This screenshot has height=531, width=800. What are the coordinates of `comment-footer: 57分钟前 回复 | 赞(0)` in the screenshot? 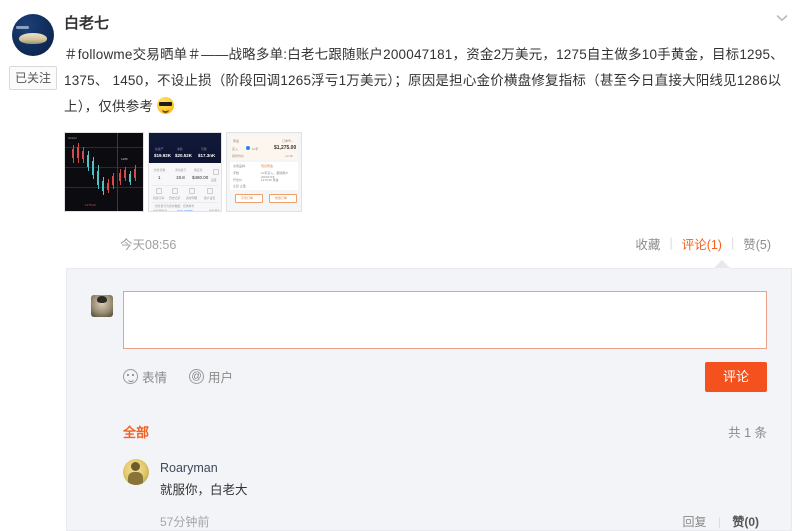 It's located at (463, 521).